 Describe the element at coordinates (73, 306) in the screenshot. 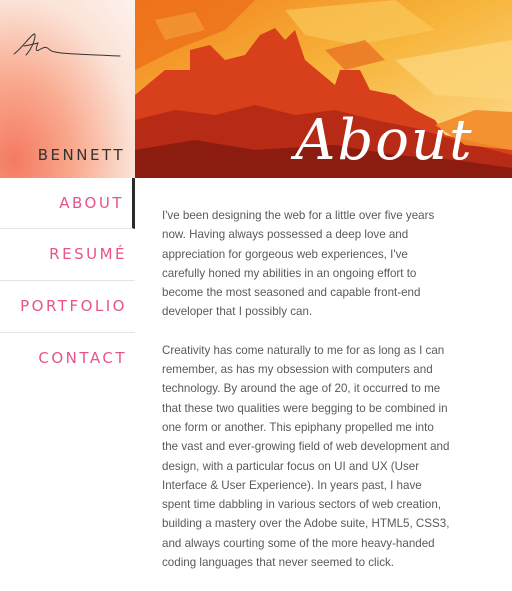

I see `nav-item-label: PORTFOLIO` at that location.